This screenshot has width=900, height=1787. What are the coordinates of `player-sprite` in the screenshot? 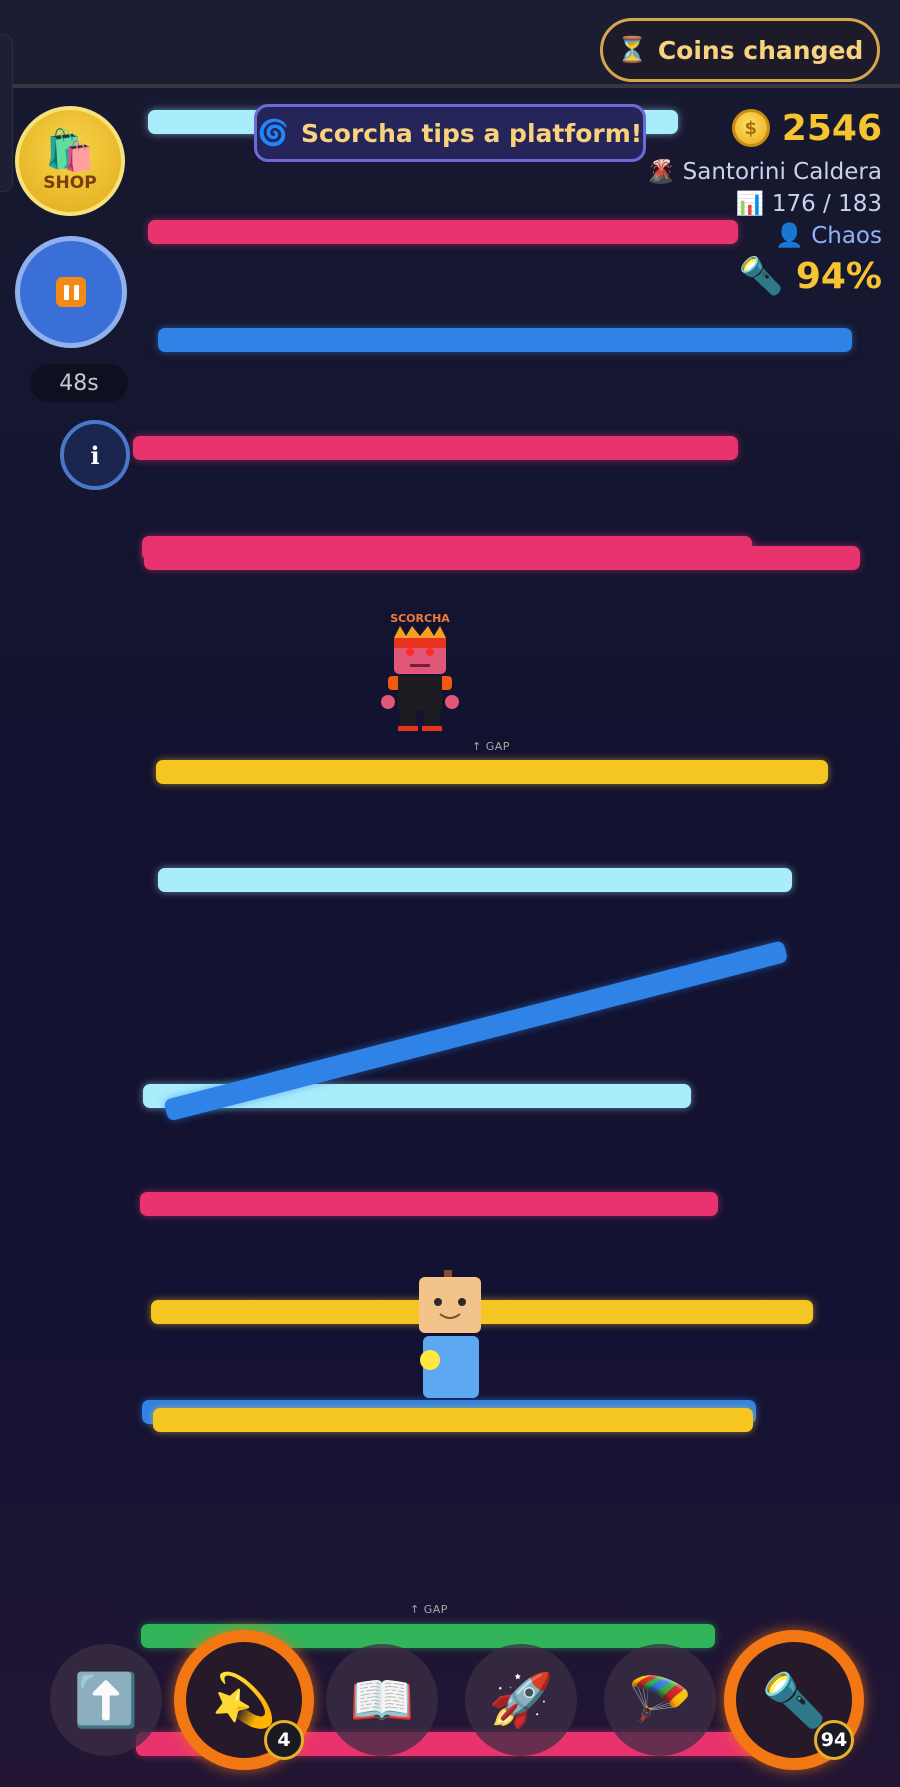 It's located at (450, 1334).